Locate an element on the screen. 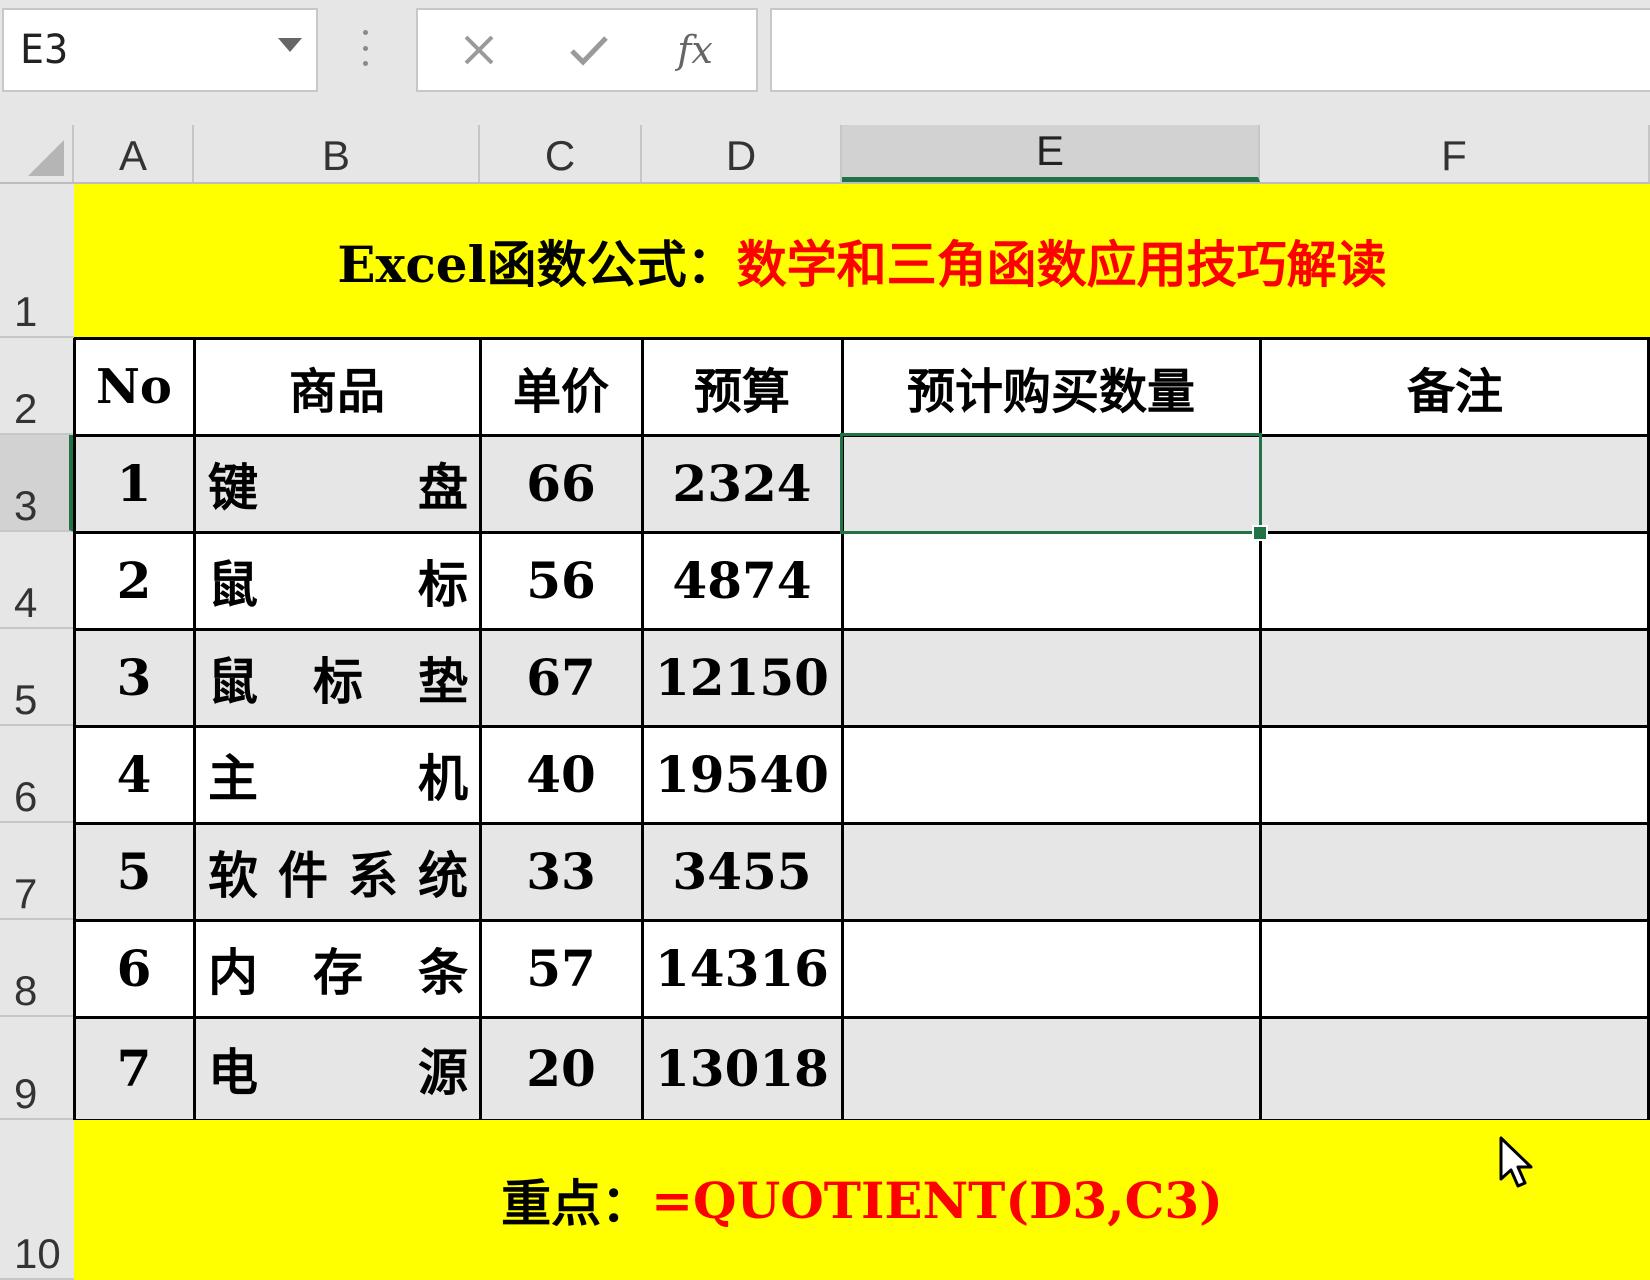  fill-handle is located at coordinates (1260, 533).